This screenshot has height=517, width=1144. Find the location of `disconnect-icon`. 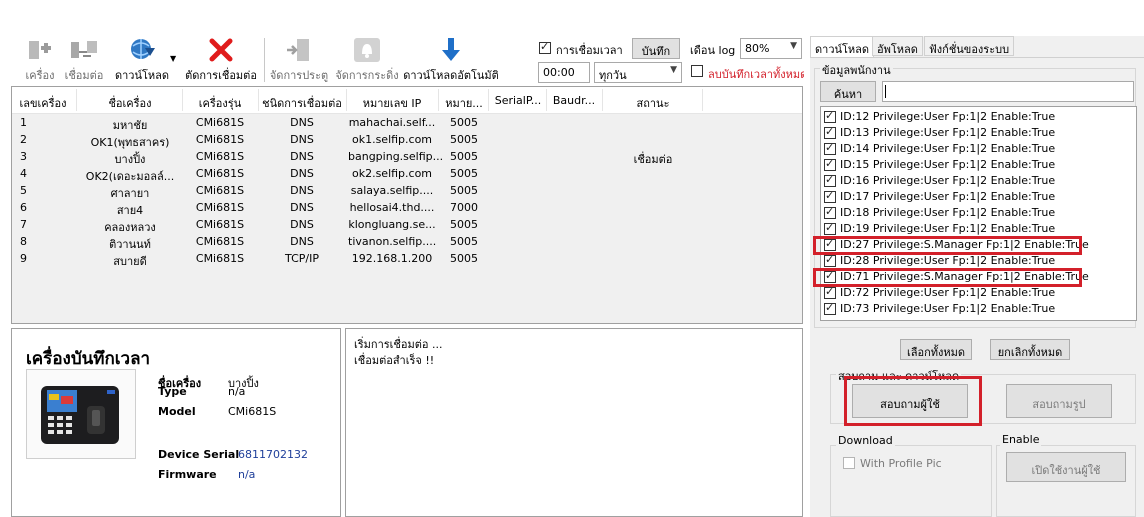

disconnect-icon is located at coordinates (221, 50).